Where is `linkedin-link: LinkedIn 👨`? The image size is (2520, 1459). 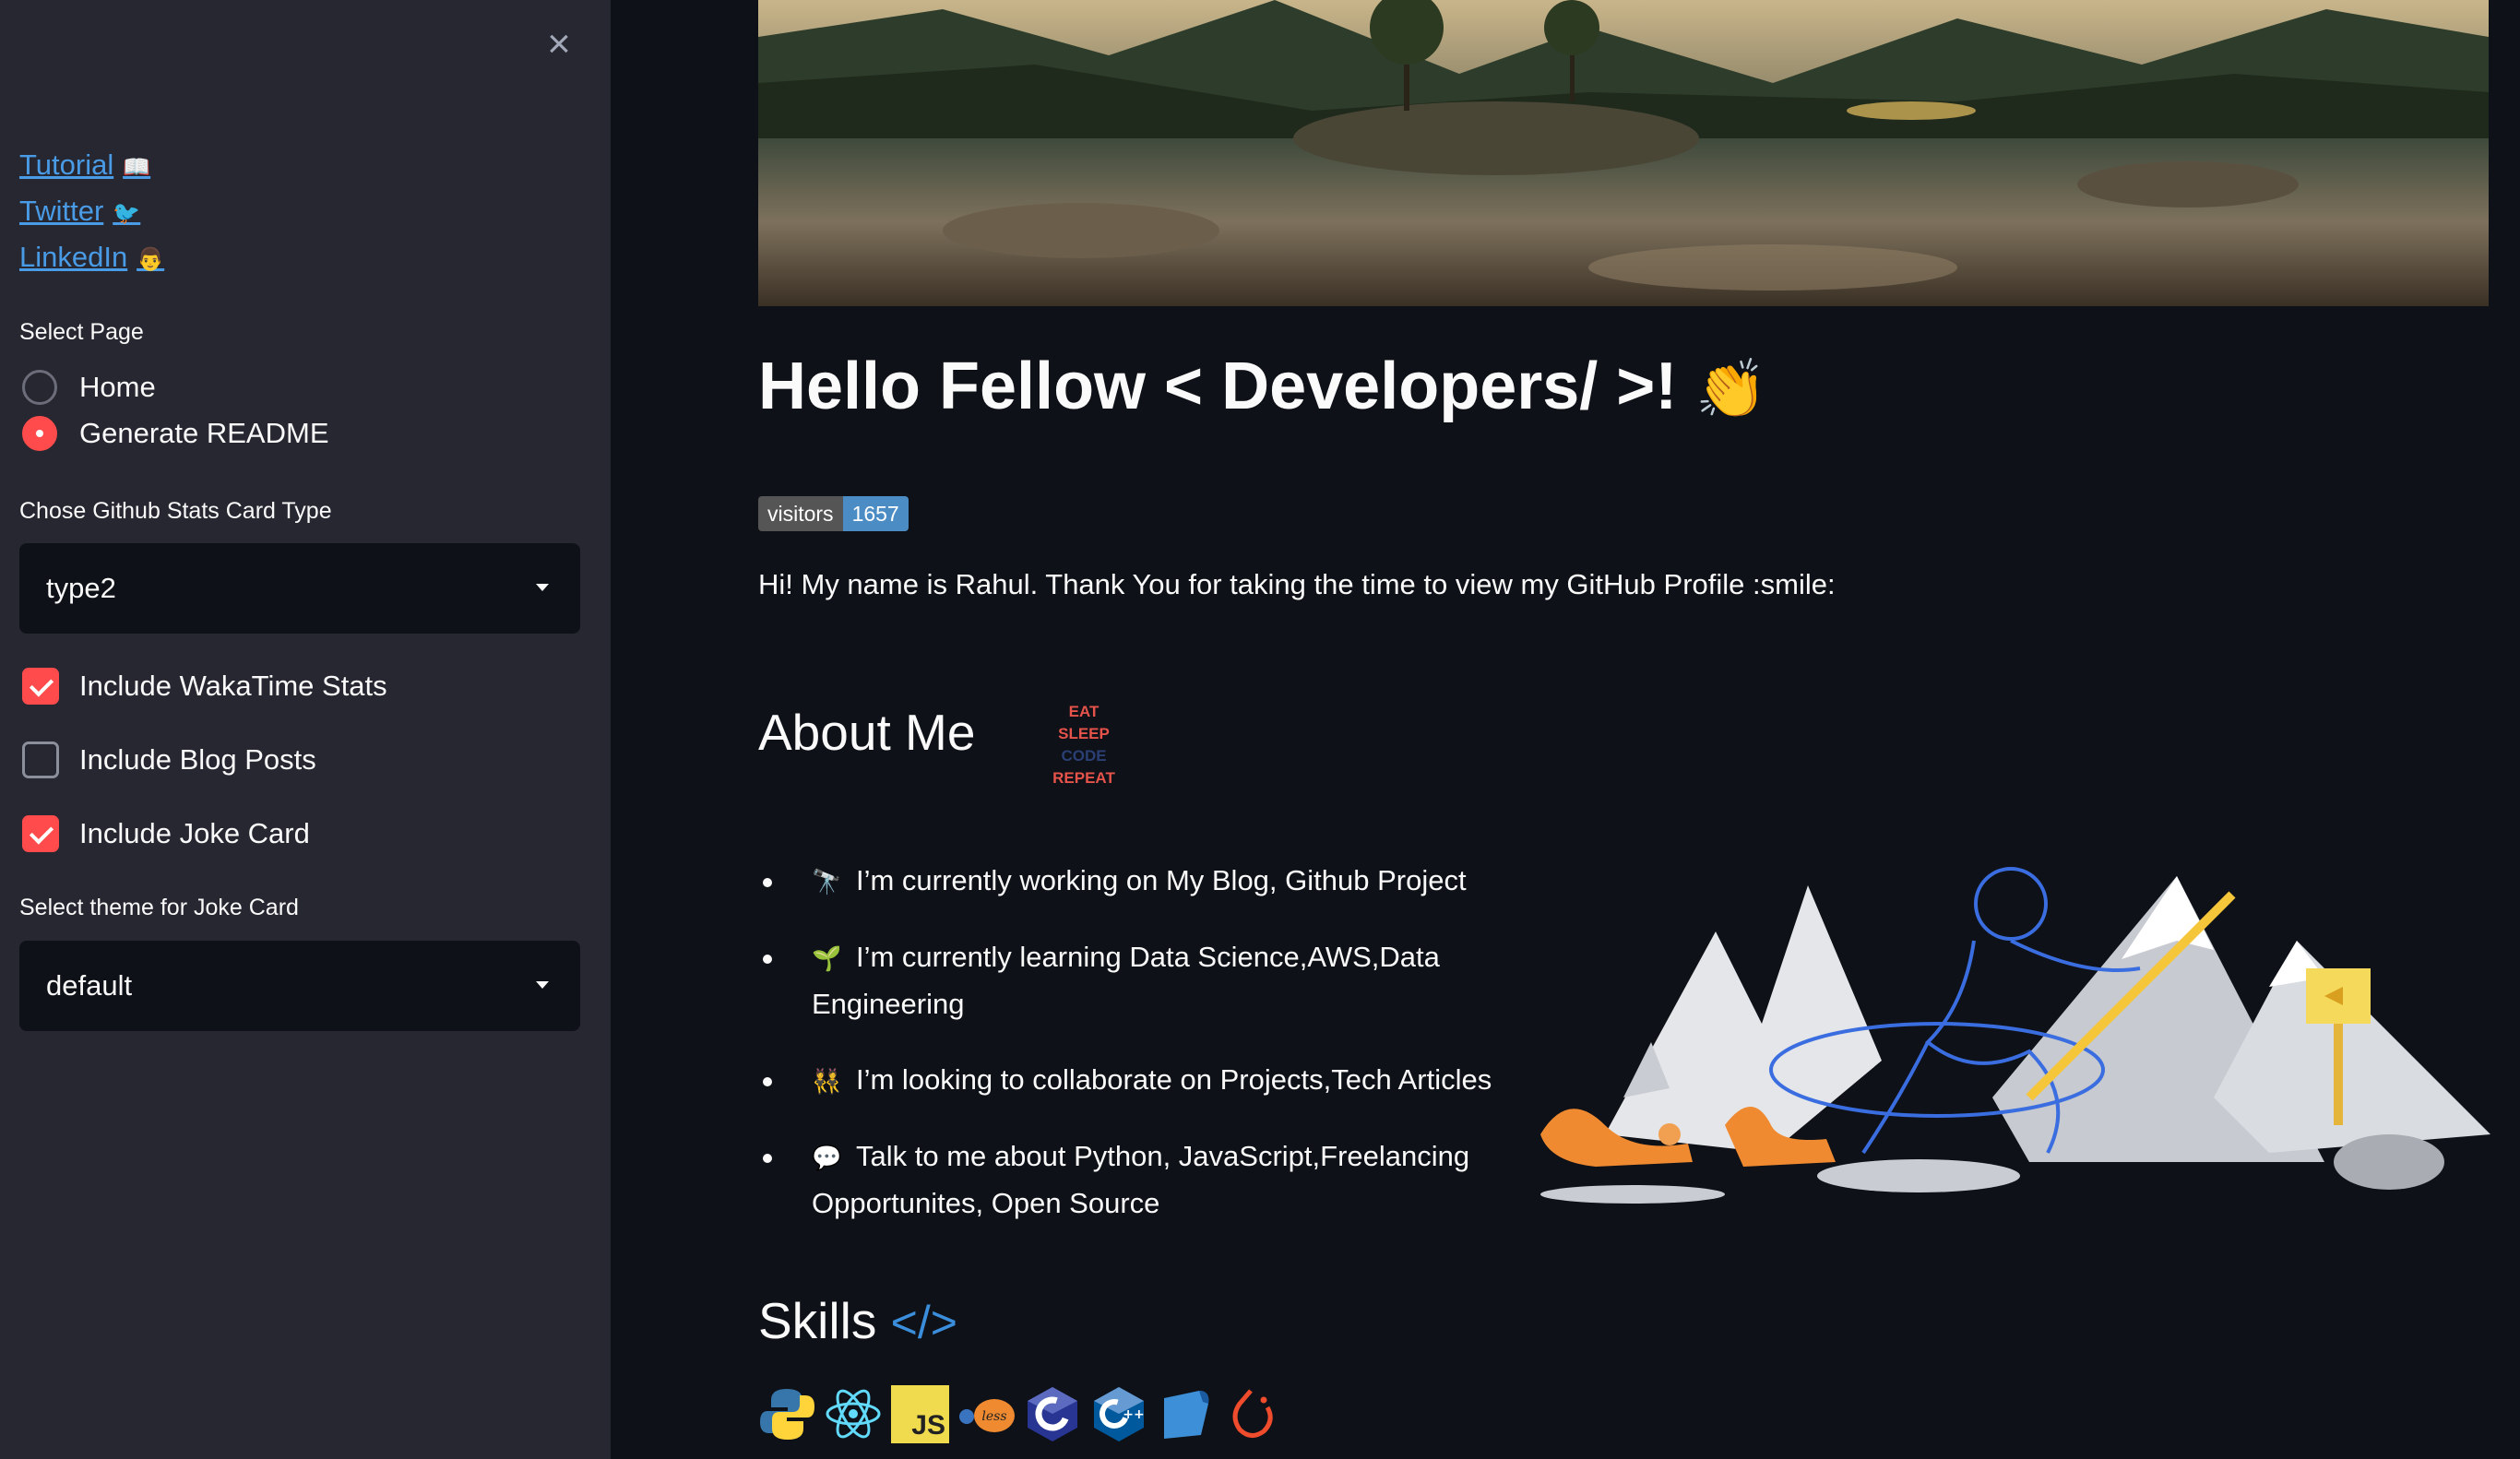 linkedin-link: LinkedIn 👨 is located at coordinates (91, 259).